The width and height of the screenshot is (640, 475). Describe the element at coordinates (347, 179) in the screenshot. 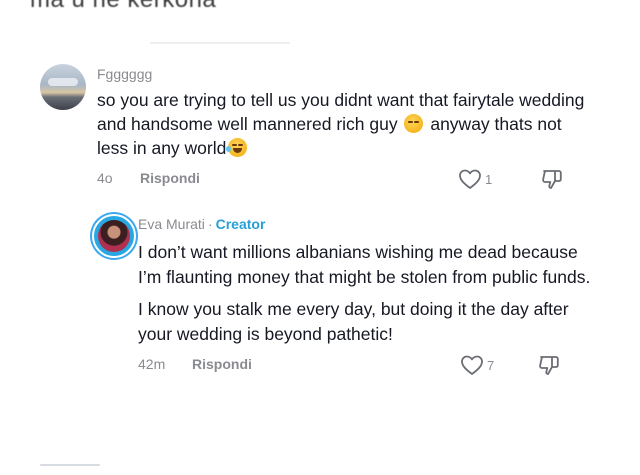

I see `comment-meta: 4o Rispondi 1` at that location.